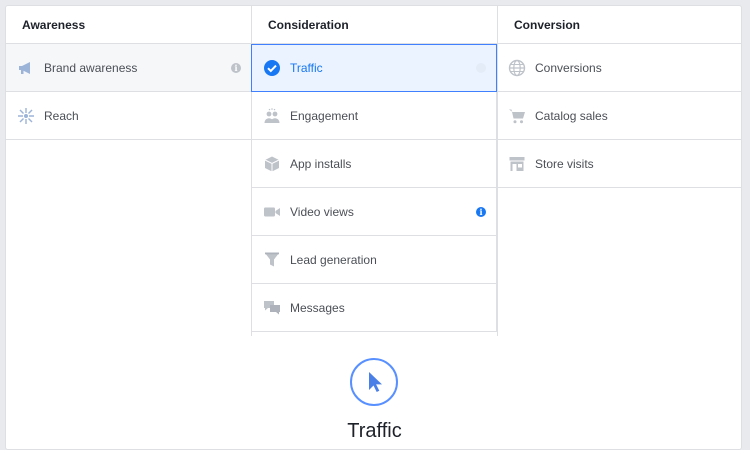  Describe the element at coordinates (272, 260) in the screenshot. I see `funnel-icon` at that location.